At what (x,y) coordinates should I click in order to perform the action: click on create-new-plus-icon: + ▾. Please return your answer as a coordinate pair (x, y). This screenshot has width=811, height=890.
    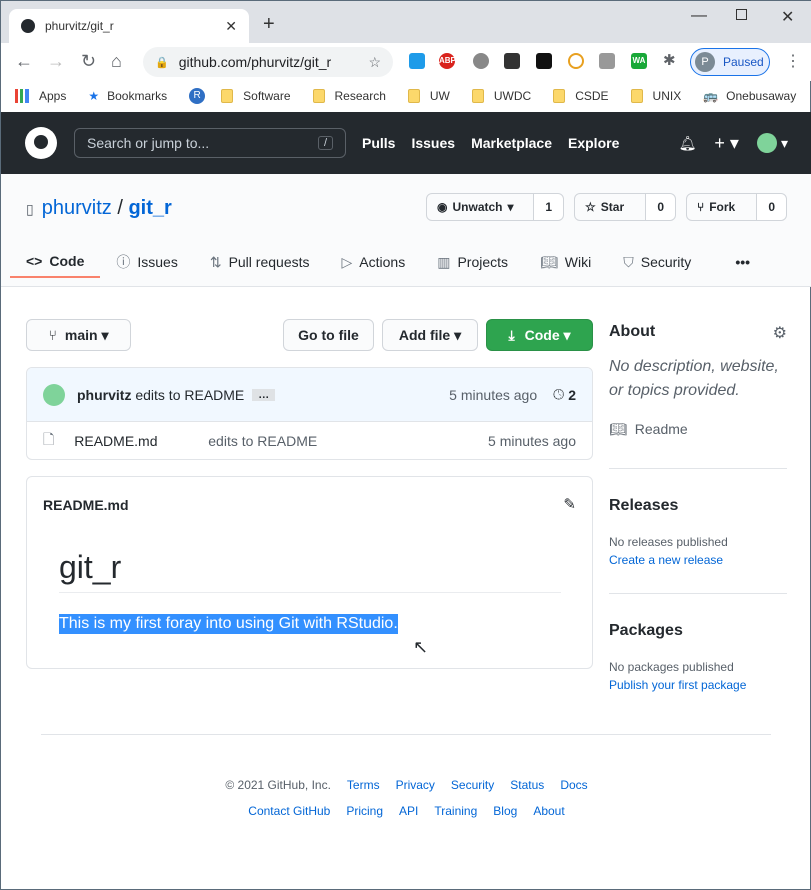
    Looking at the image, I should click on (726, 143).